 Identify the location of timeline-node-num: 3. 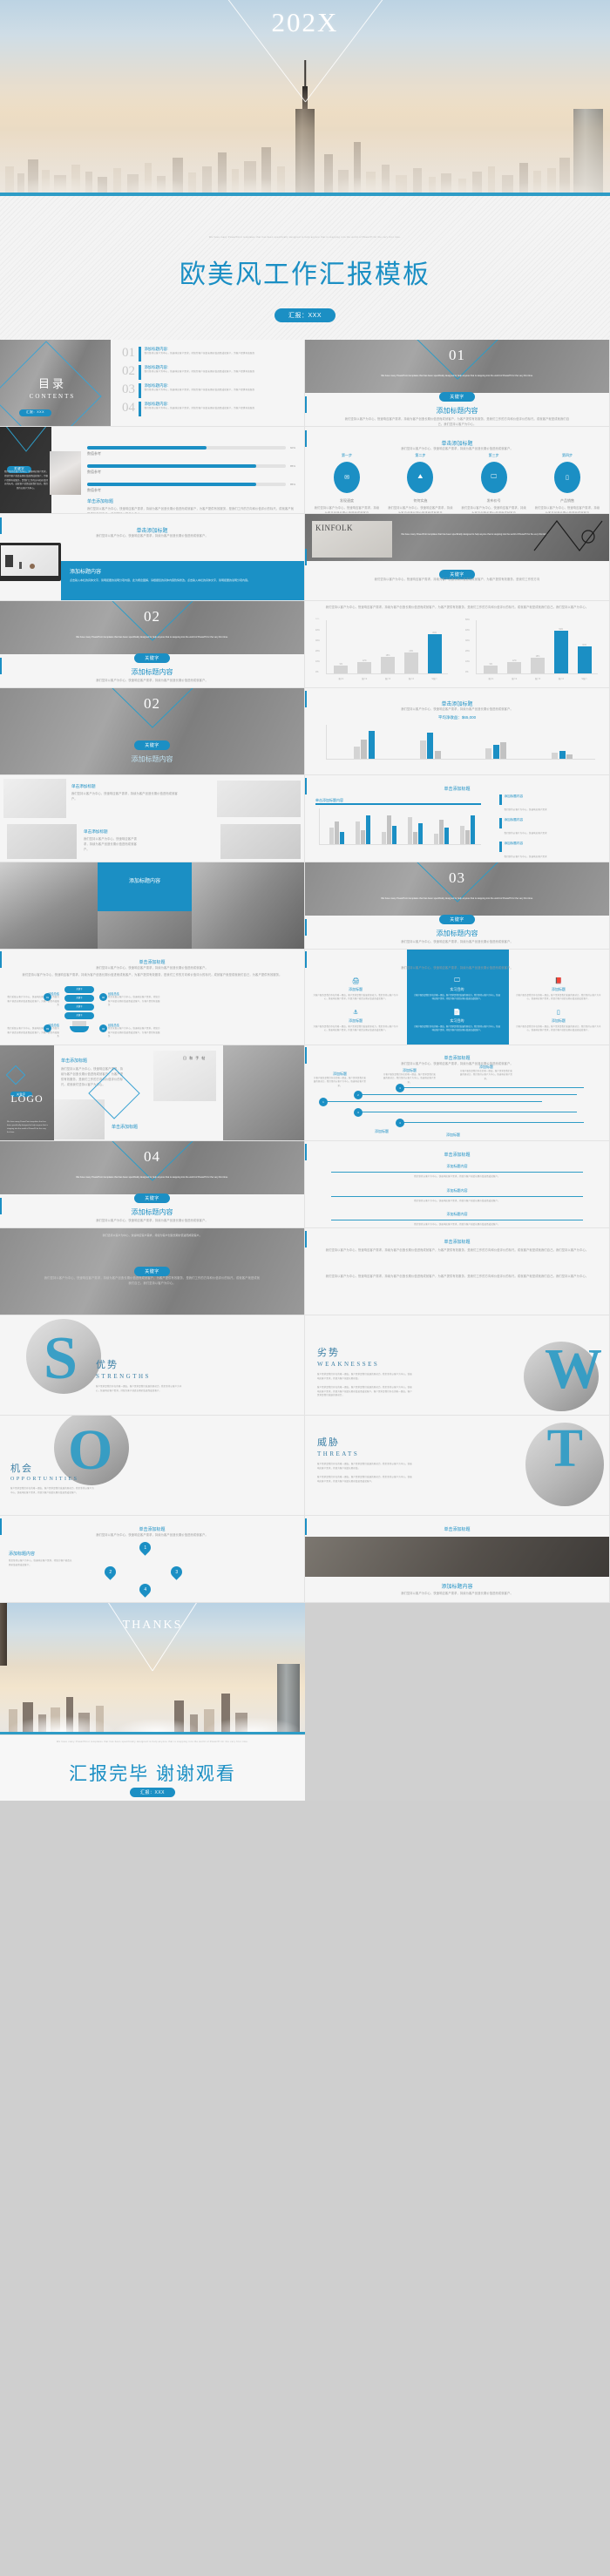
(358, 1112).